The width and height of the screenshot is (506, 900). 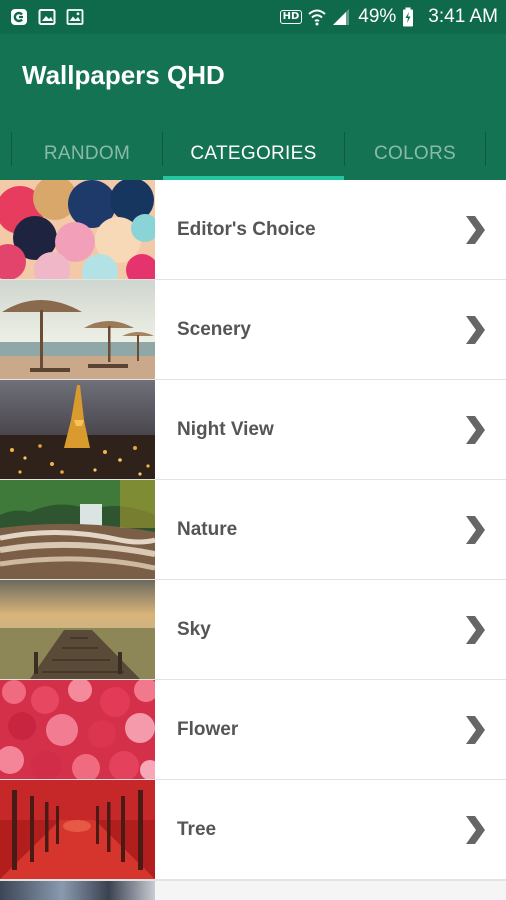 I want to click on battery-charging-icon, so click(x=408, y=17).